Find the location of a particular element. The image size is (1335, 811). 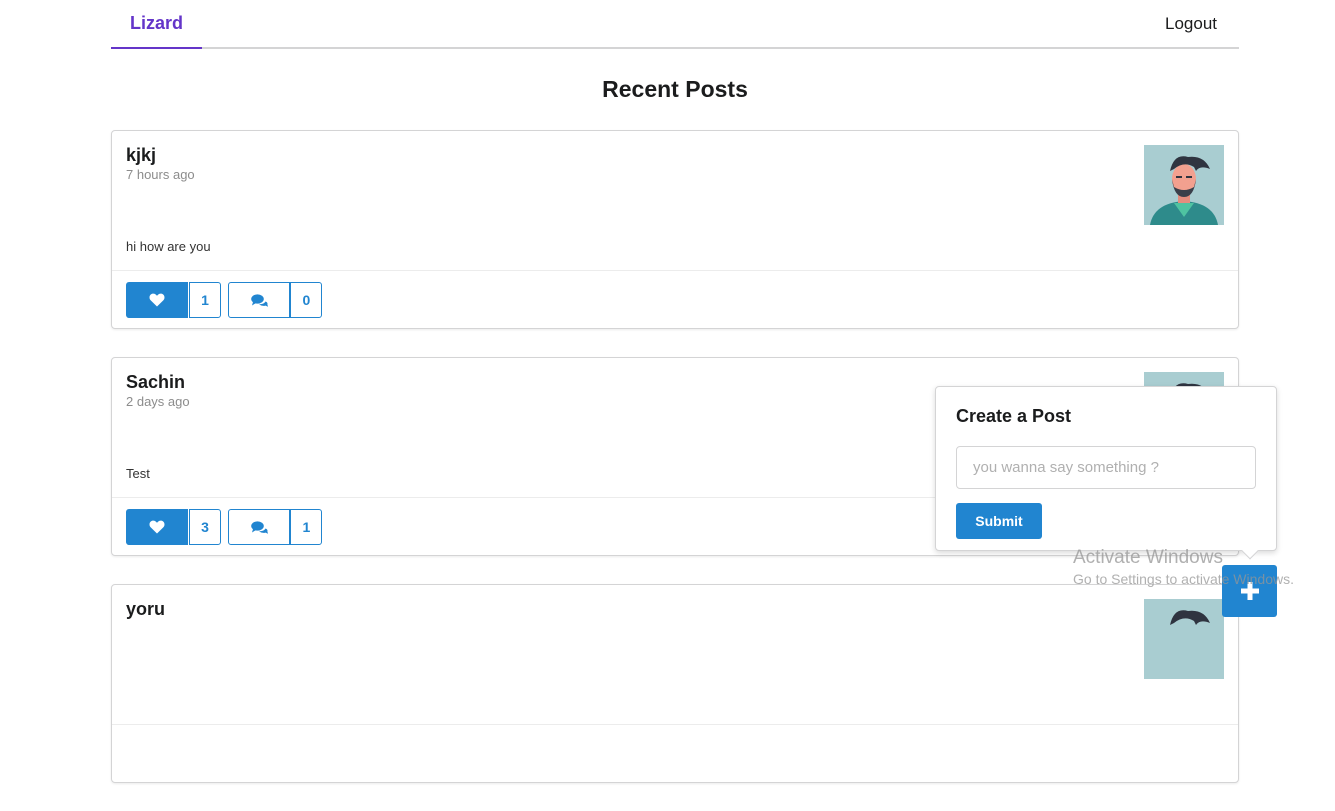

comment-button-group: 0 is located at coordinates (275, 300).